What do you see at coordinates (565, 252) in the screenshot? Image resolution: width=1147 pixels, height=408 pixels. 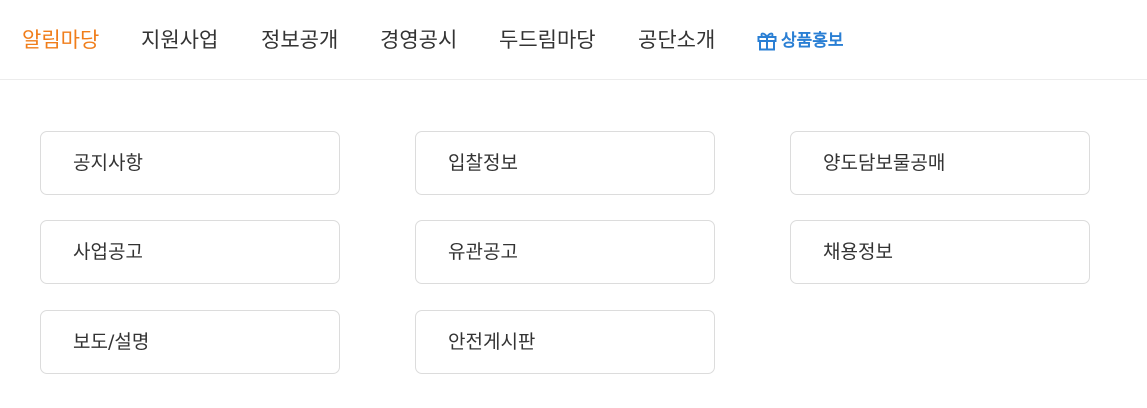 I see `submenu-related-announcement: 유관공고` at bounding box center [565, 252].